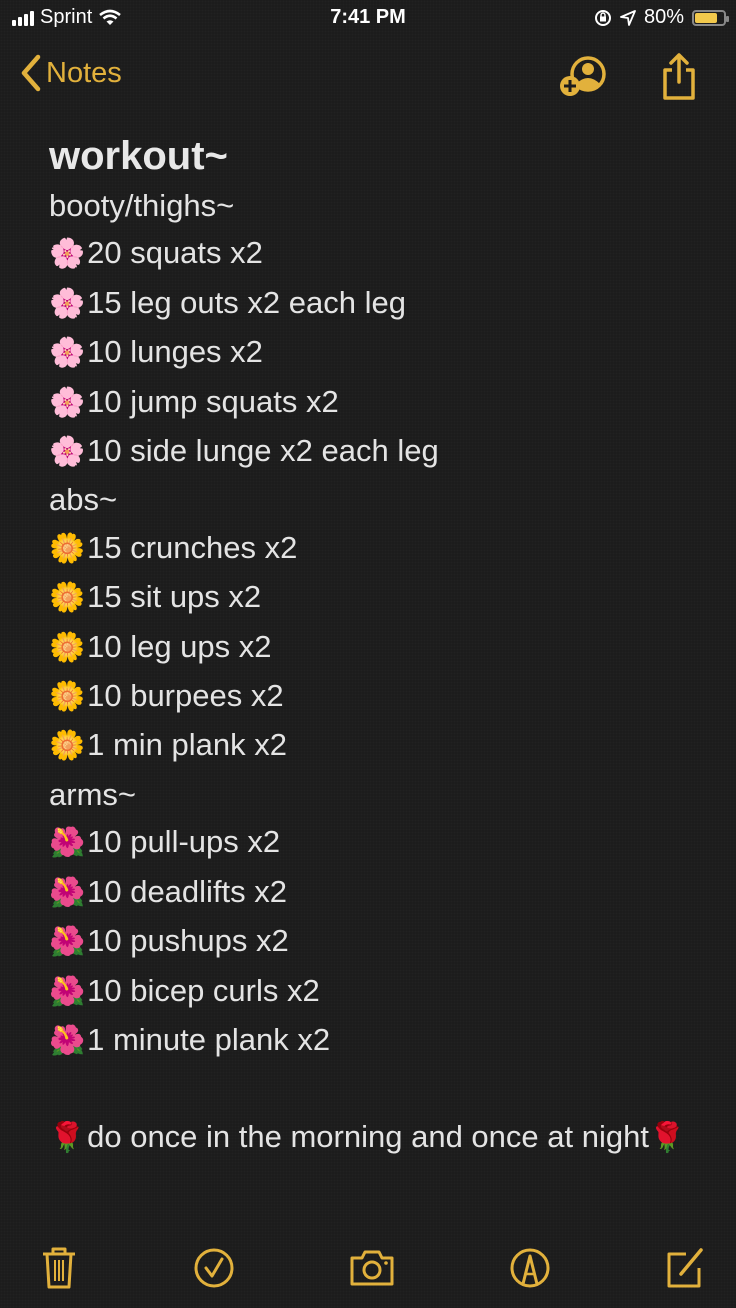  I want to click on list-item: 🌸20 squats x2, so click(156, 253).